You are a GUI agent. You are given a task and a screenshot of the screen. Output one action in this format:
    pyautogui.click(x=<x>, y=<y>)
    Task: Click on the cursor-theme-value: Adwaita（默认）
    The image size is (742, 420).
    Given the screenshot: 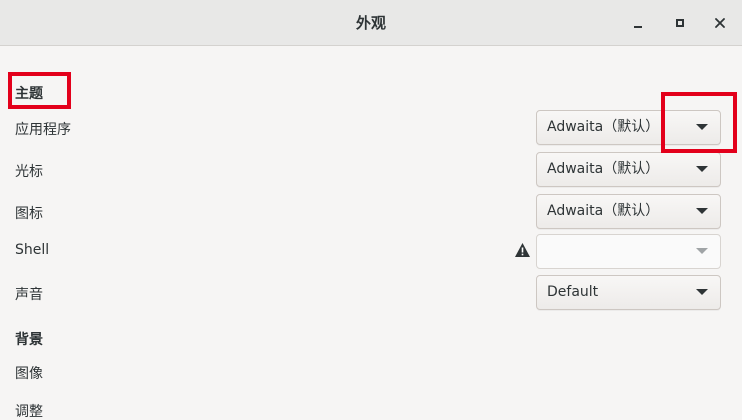 What is the action you would take?
    pyautogui.click(x=603, y=169)
    